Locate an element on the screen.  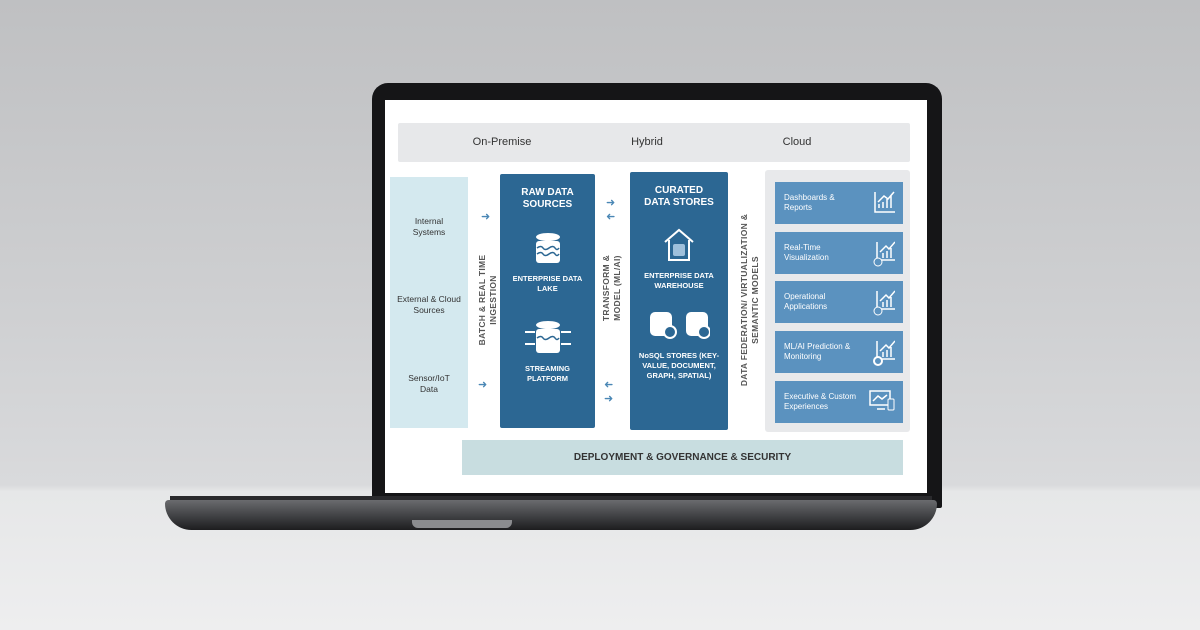
consumer-card: Real-Time Visualization is located at coordinates (839, 253).